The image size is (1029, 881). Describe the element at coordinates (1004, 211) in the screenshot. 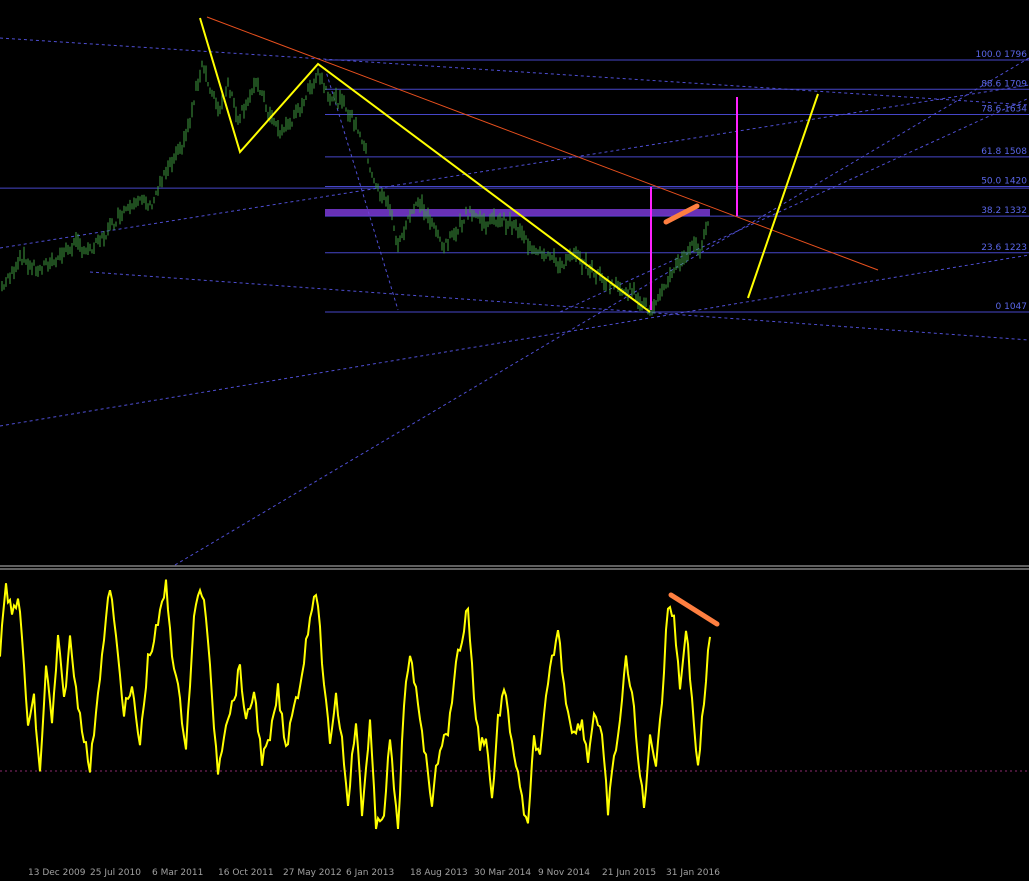

I see `fib-level-label: 38.2 1332` at that location.